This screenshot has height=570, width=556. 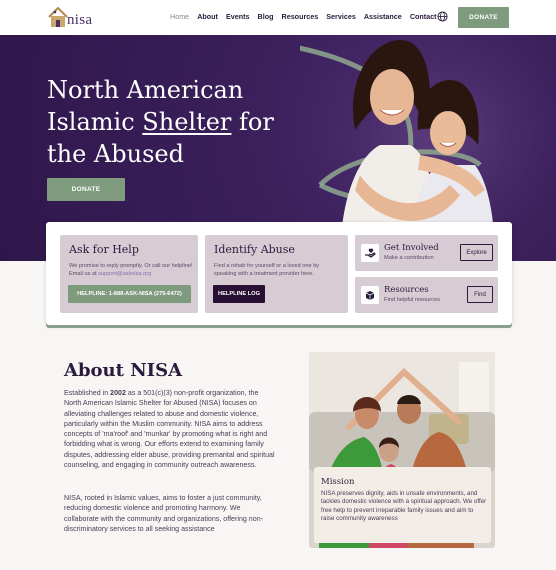 What do you see at coordinates (95, 122) in the screenshot?
I see `hero-heading-pre: Islamic` at bounding box center [95, 122].